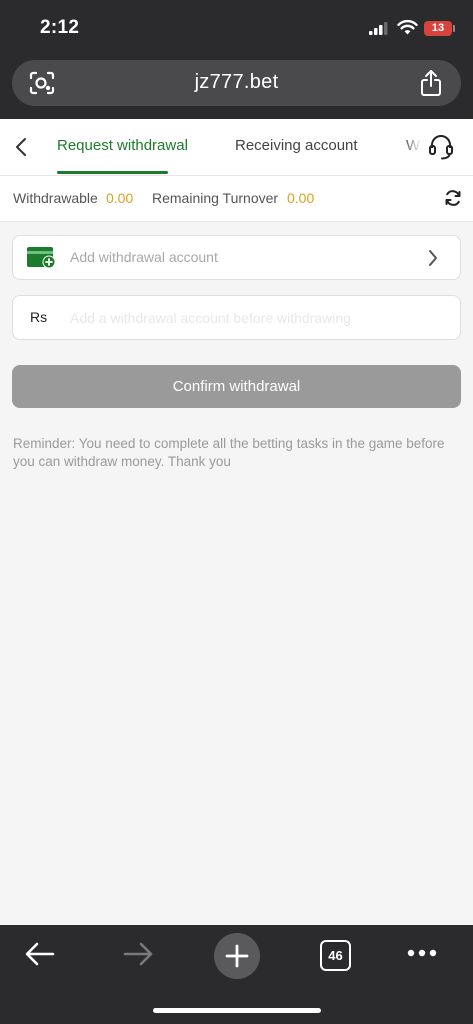 Image resolution: width=473 pixels, height=1024 pixels. I want to click on withdrawable-label: Withdrawable, so click(55, 198).